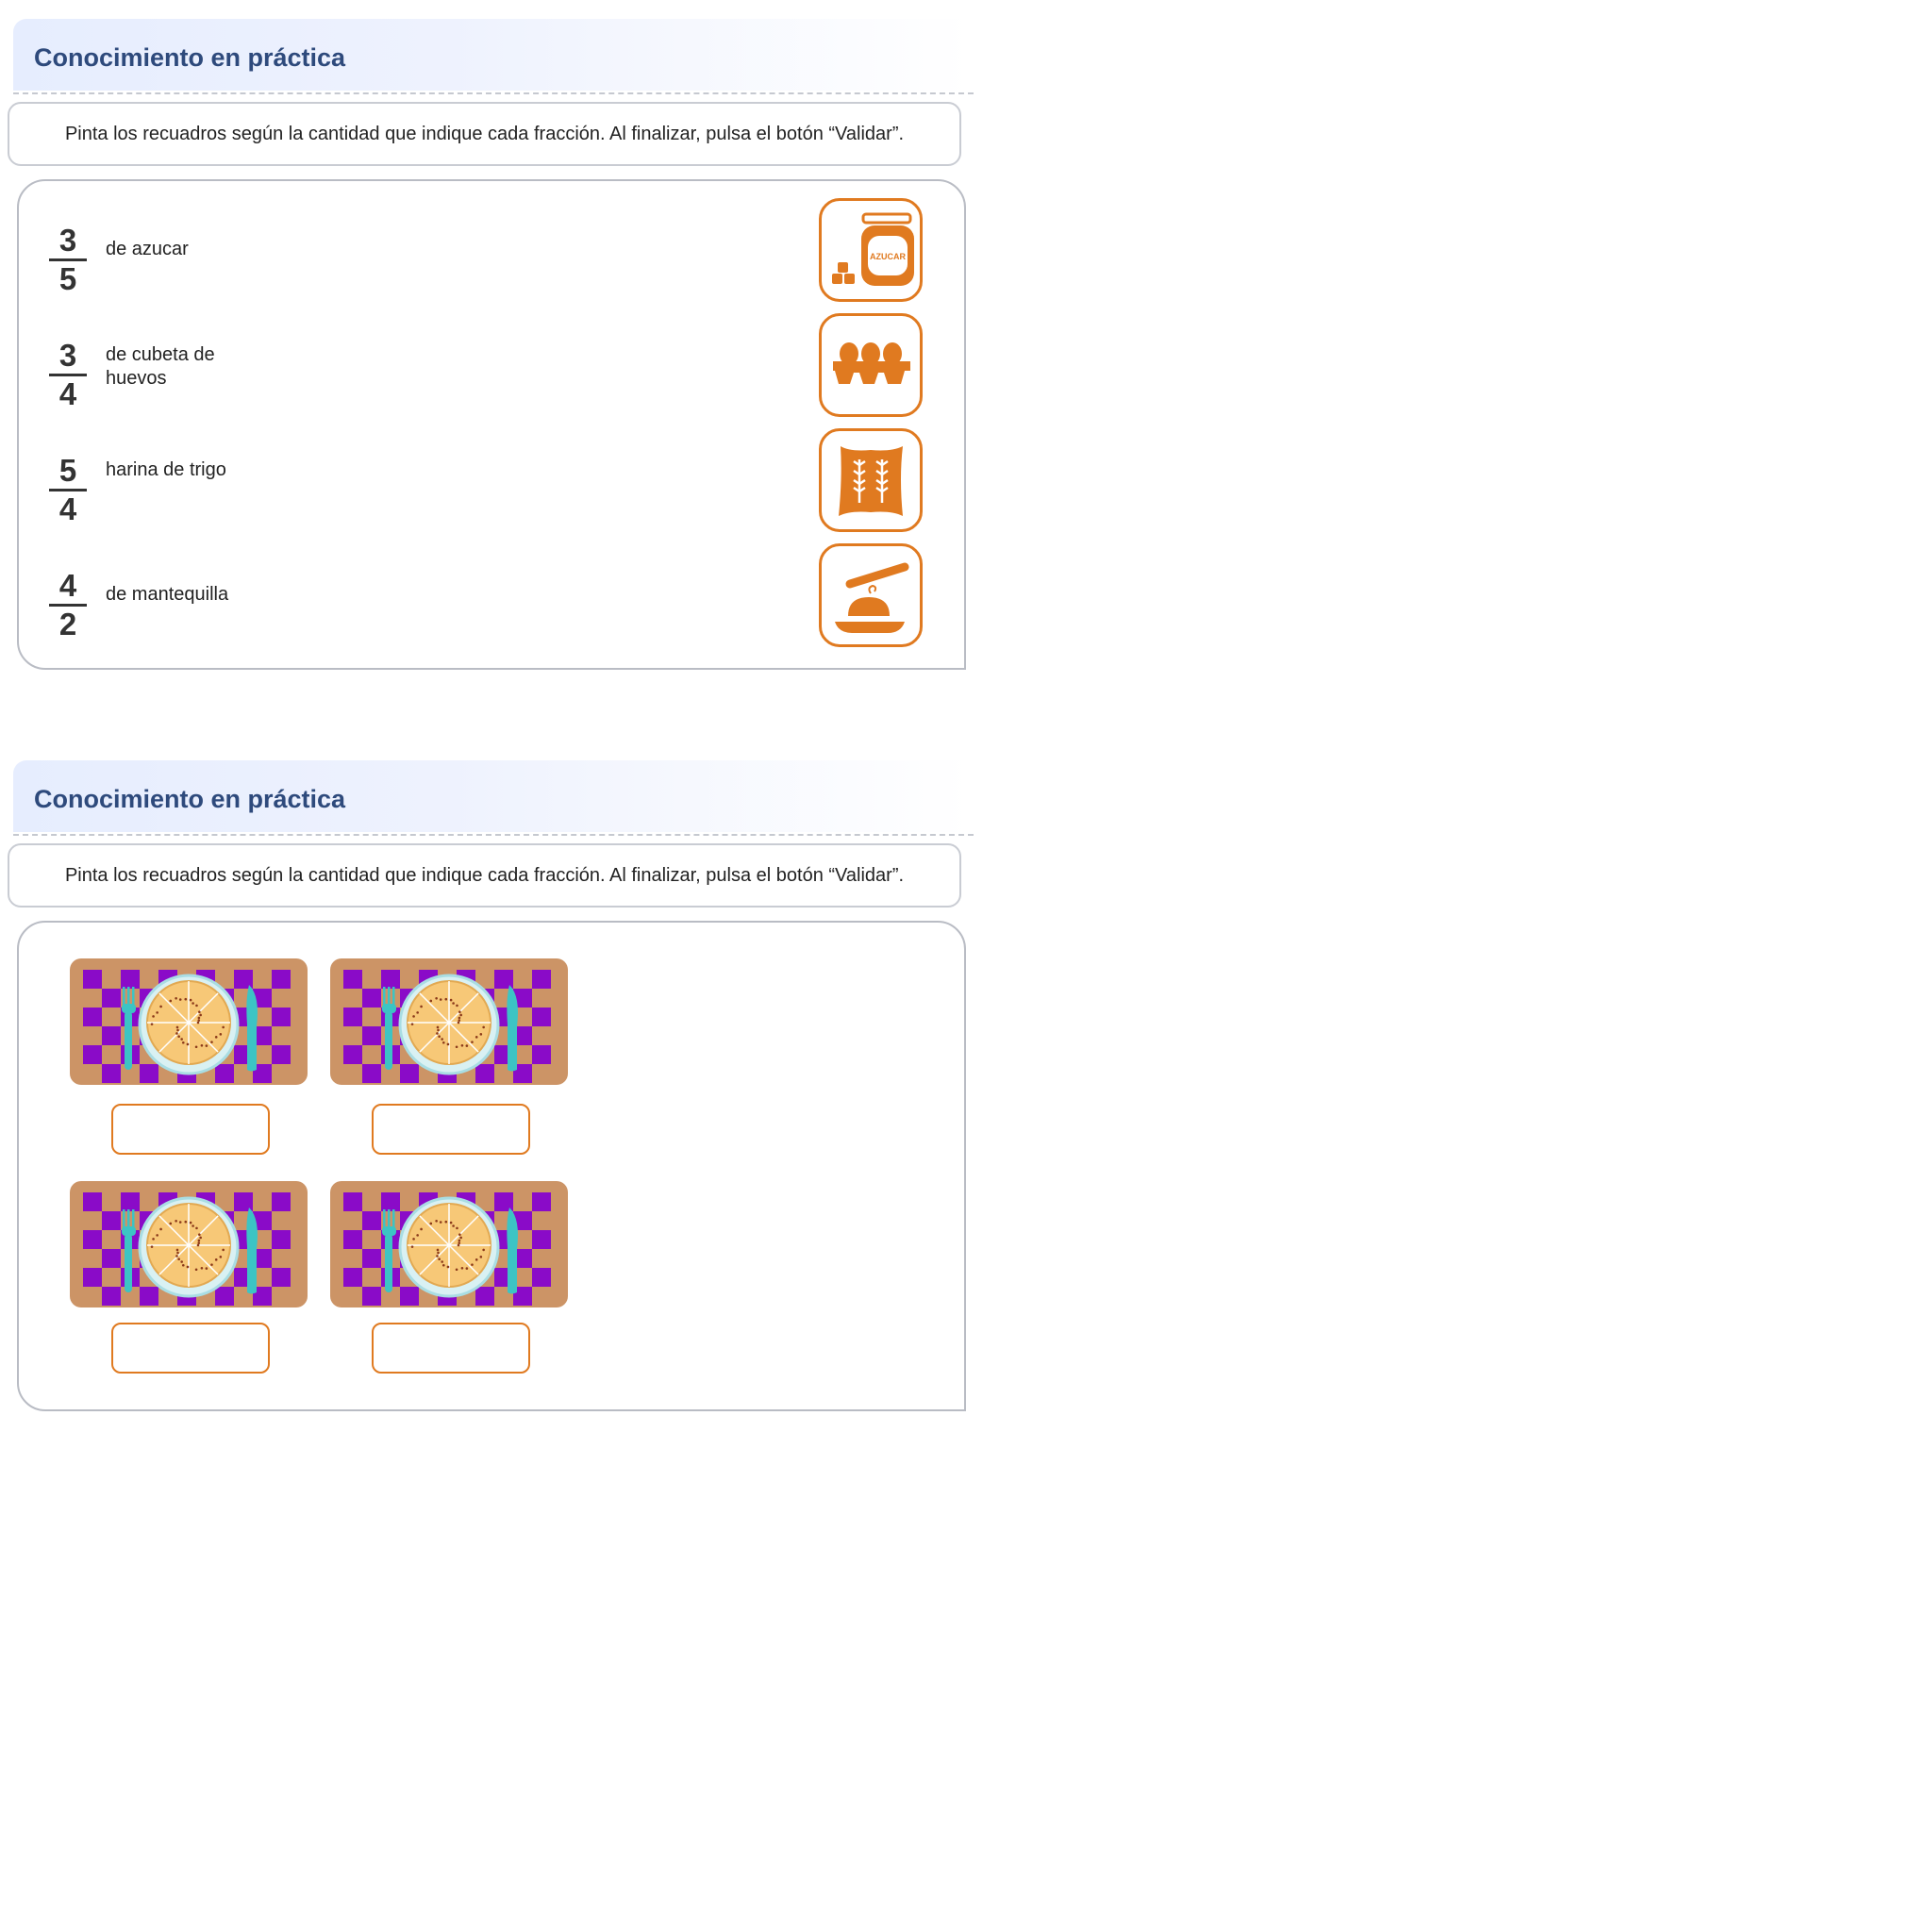 The height and width of the screenshot is (1932, 1932). Describe the element at coordinates (67, 279) in the screenshot. I see `fraction-denominator: 5` at that location.